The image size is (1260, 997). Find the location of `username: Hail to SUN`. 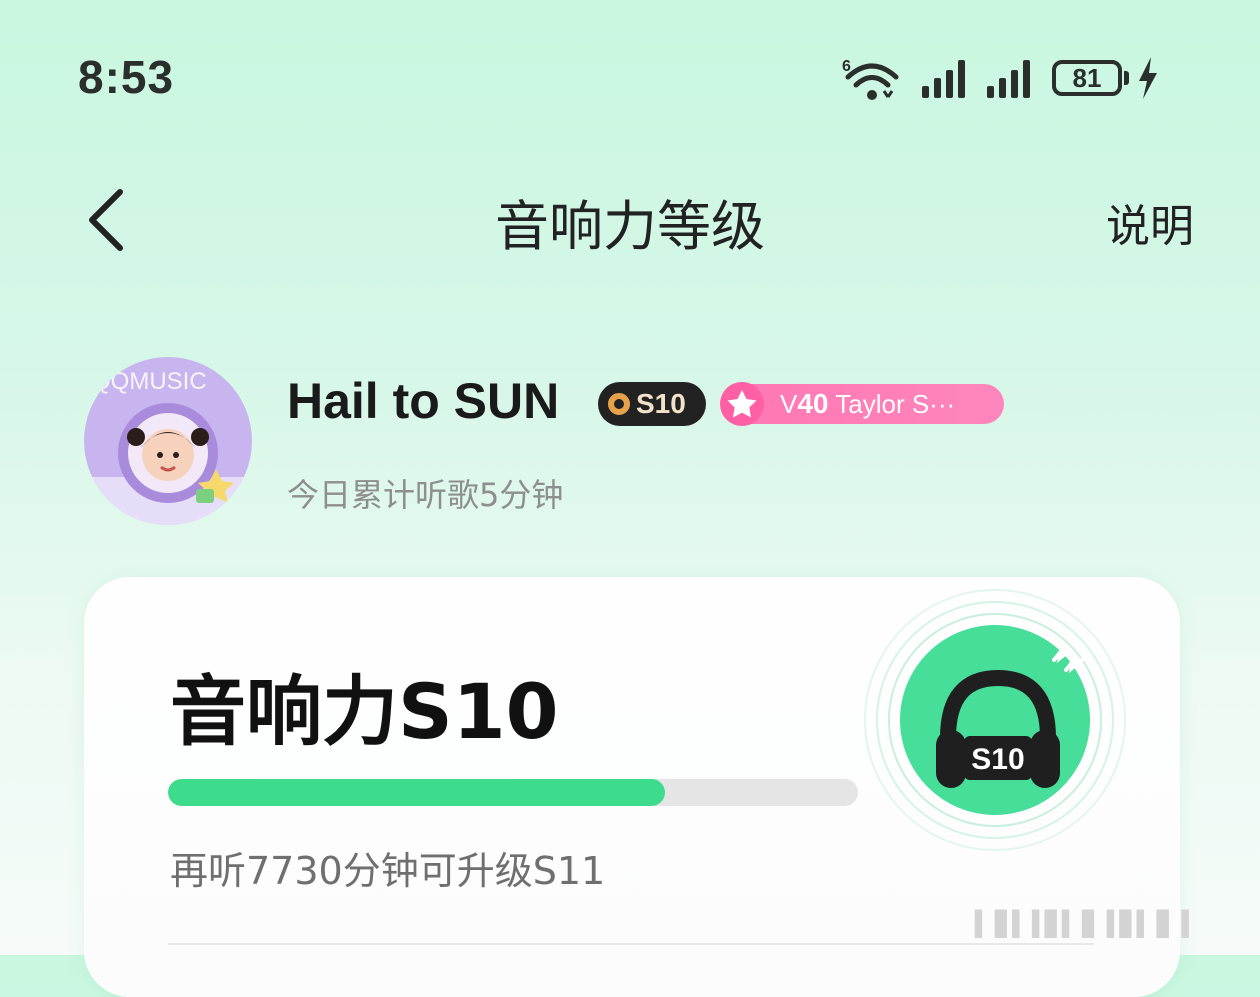

username: Hail to SUN is located at coordinates (423, 401).